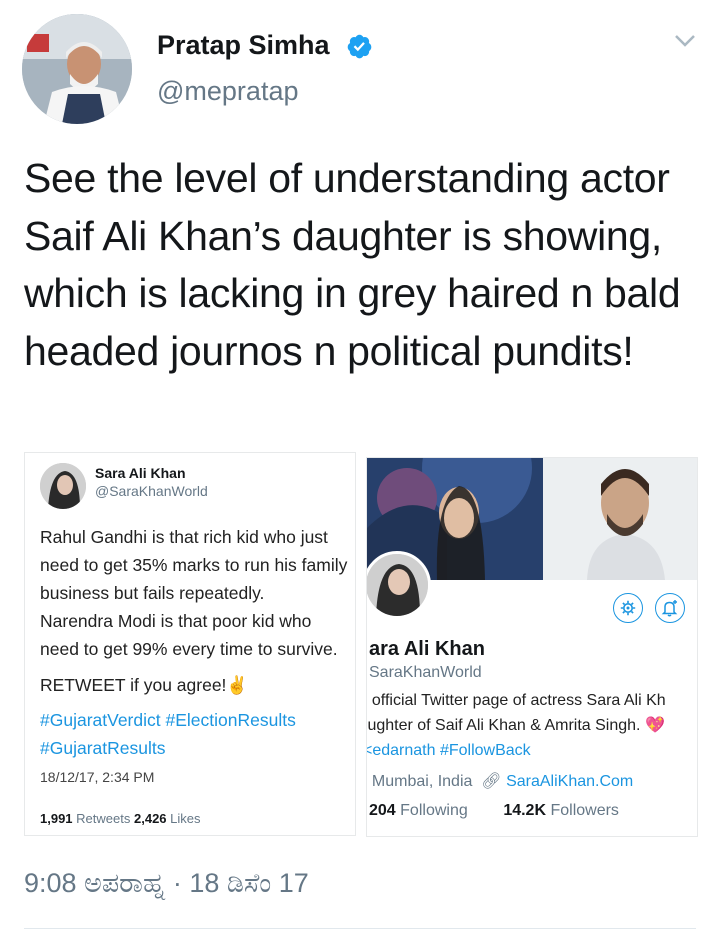 This screenshot has height=940, width=720. What do you see at coordinates (685, 41) in the screenshot?
I see `chevron-down-icon` at bounding box center [685, 41].